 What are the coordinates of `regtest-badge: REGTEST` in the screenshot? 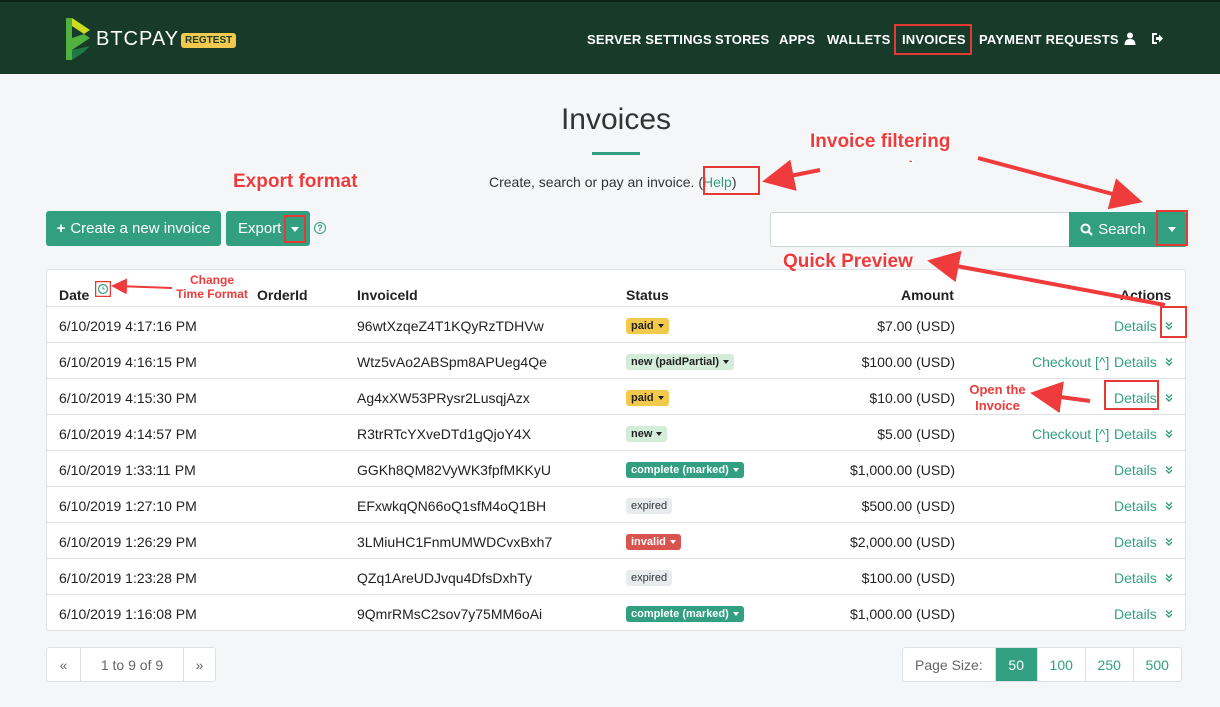 It's located at (209, 40).